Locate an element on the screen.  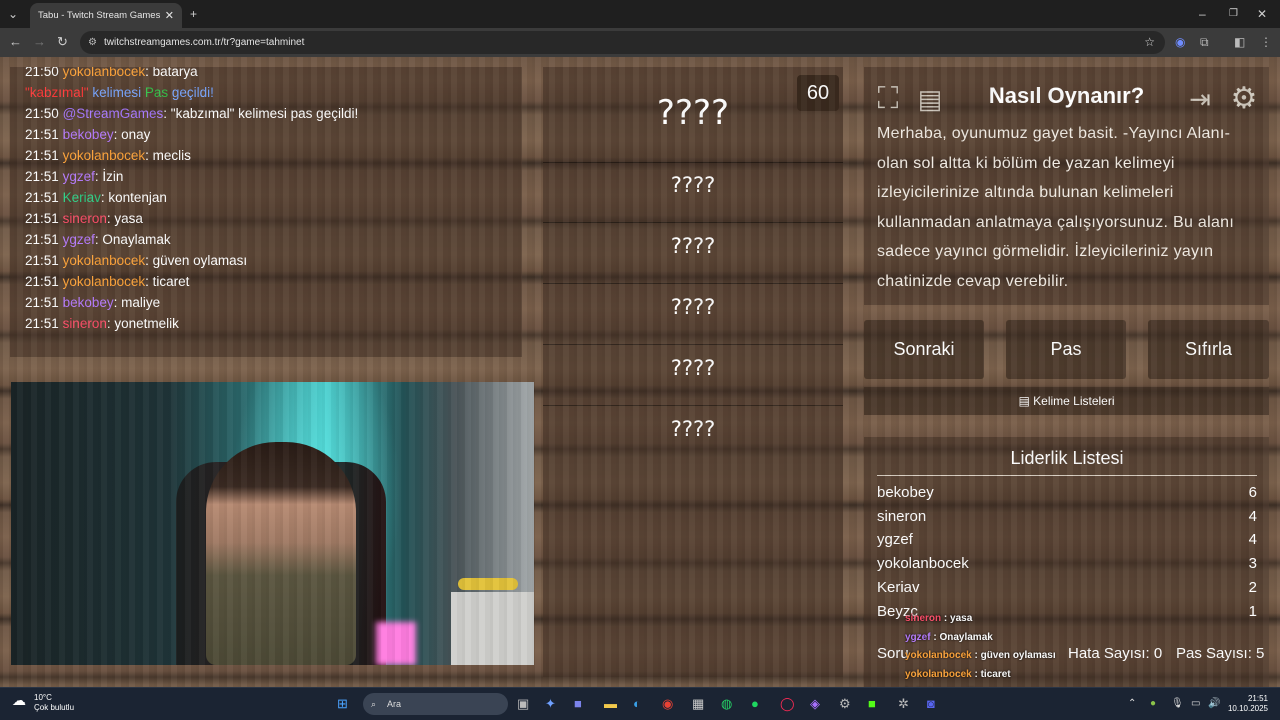
chat-text: : İzin is located at coordinates (109, 176).